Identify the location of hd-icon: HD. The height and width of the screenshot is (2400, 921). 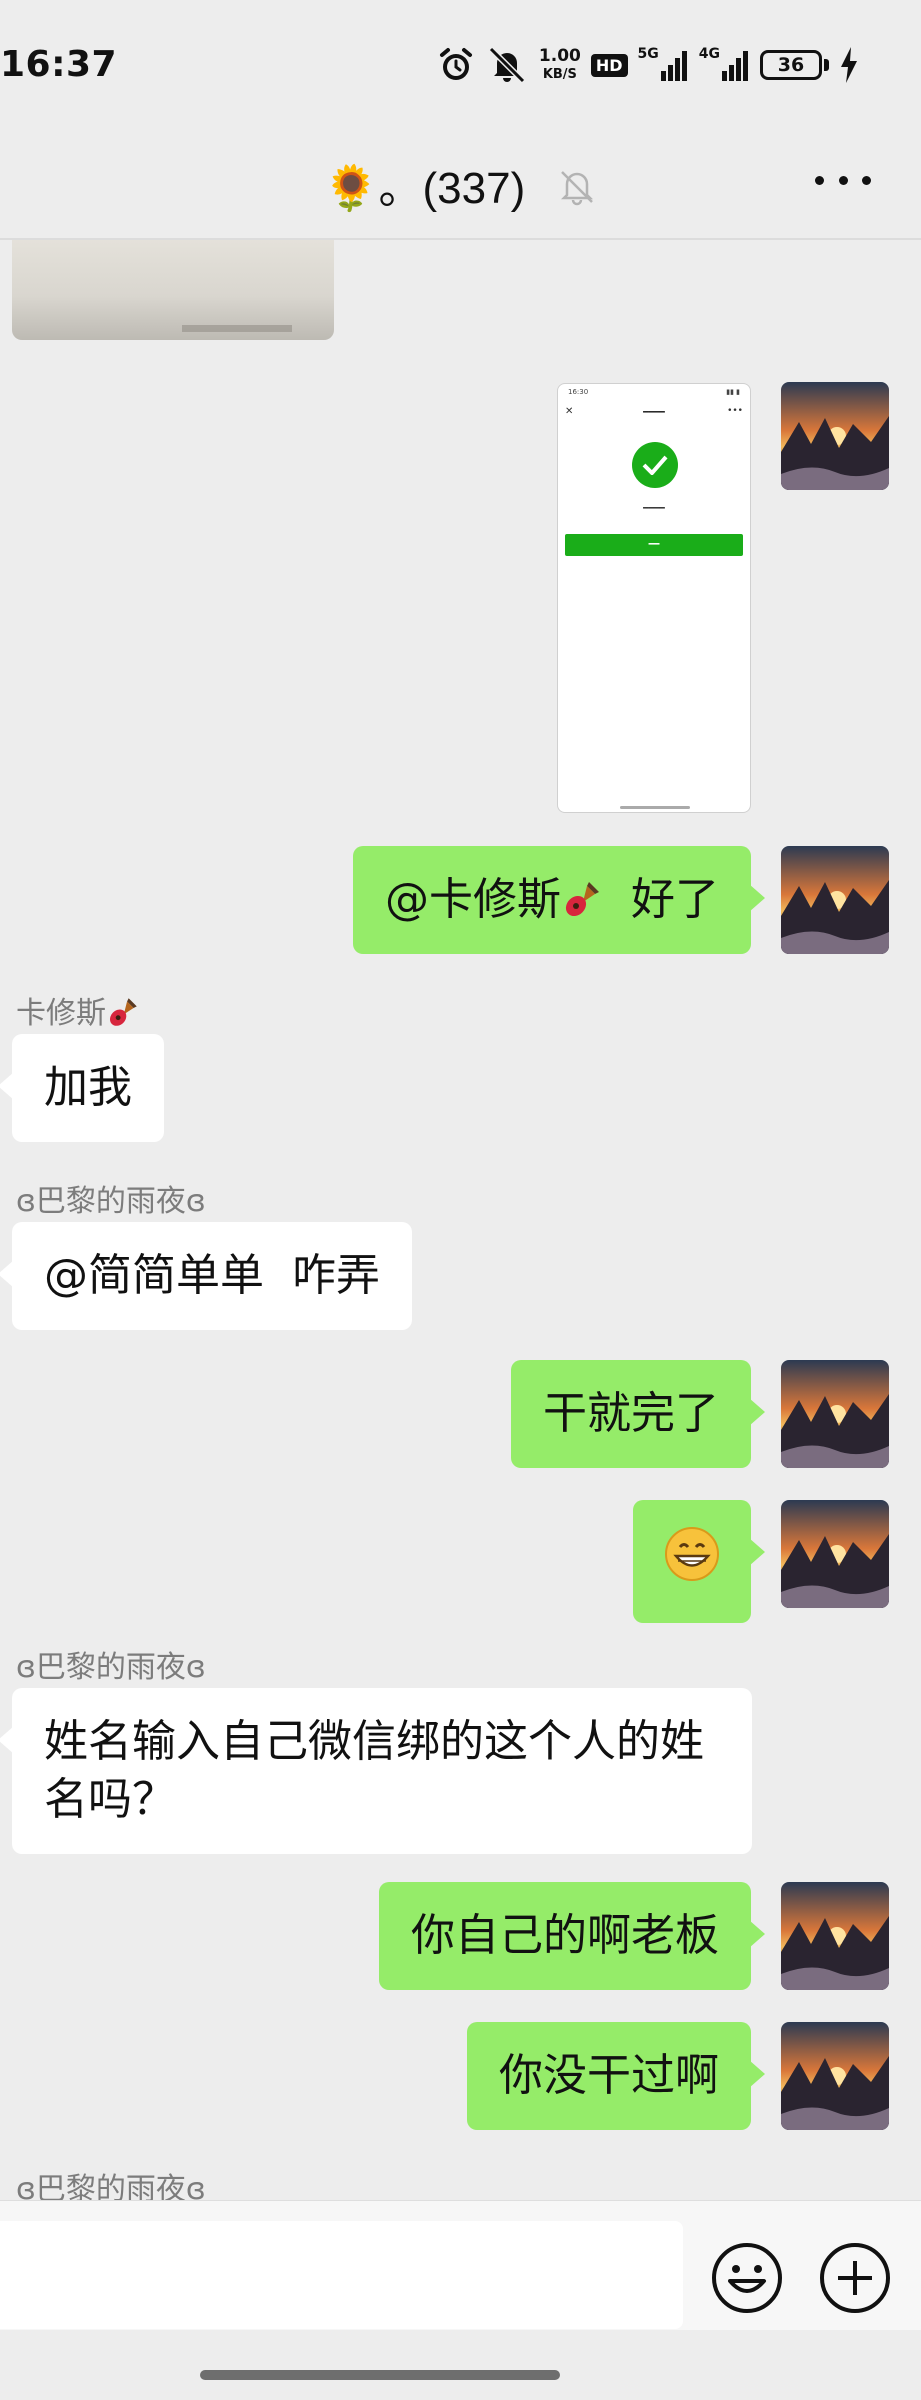
(609, 65).